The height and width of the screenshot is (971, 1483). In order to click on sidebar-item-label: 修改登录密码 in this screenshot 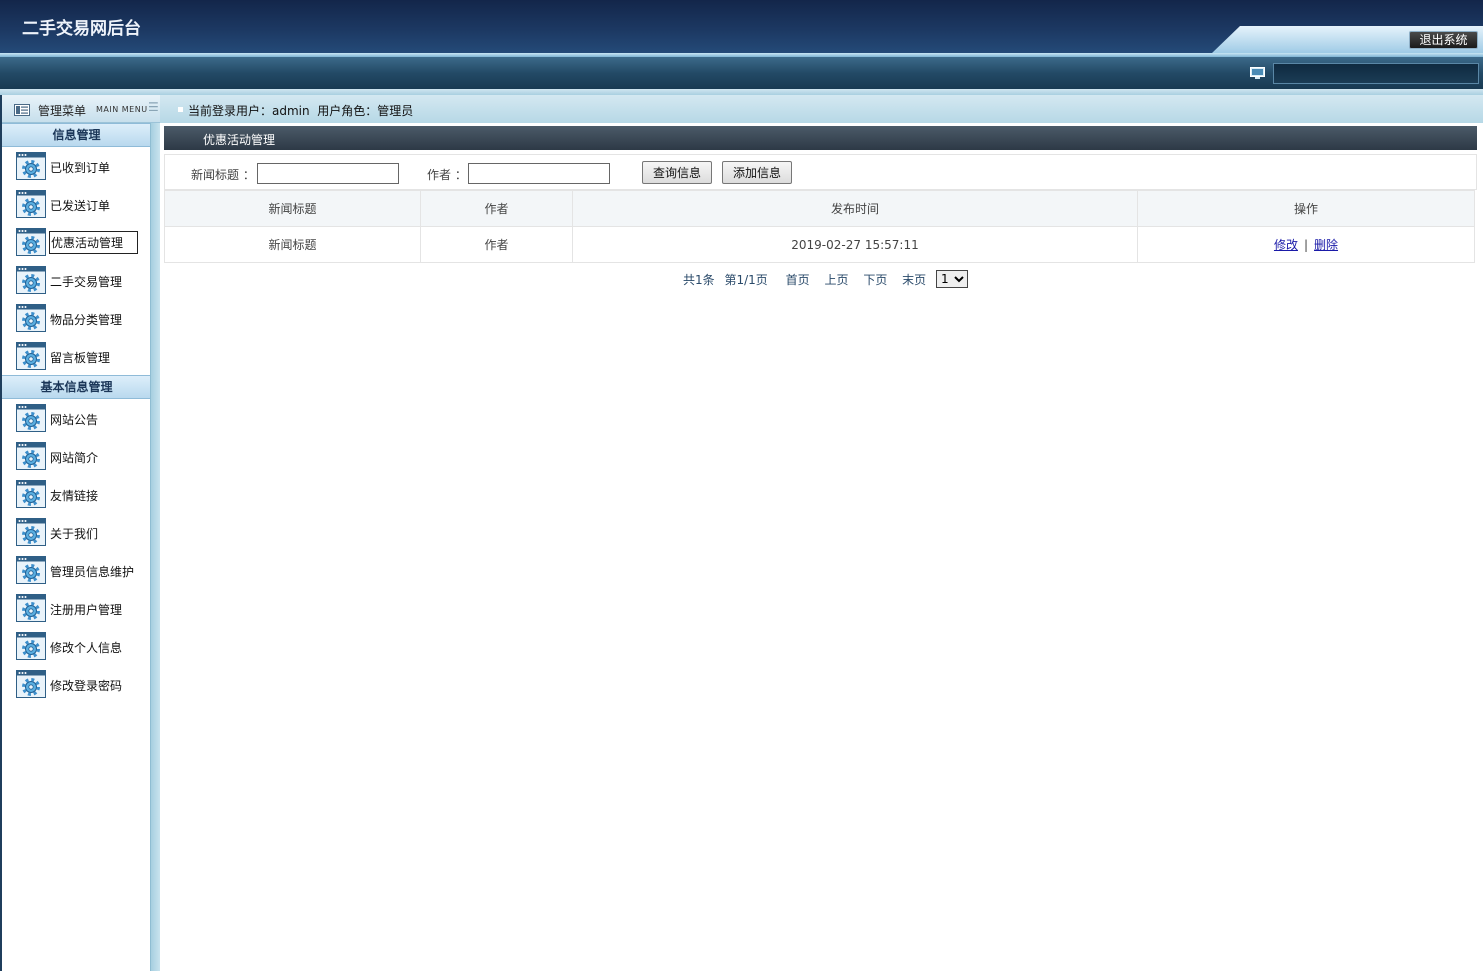, I will do `click(86, 685)`.